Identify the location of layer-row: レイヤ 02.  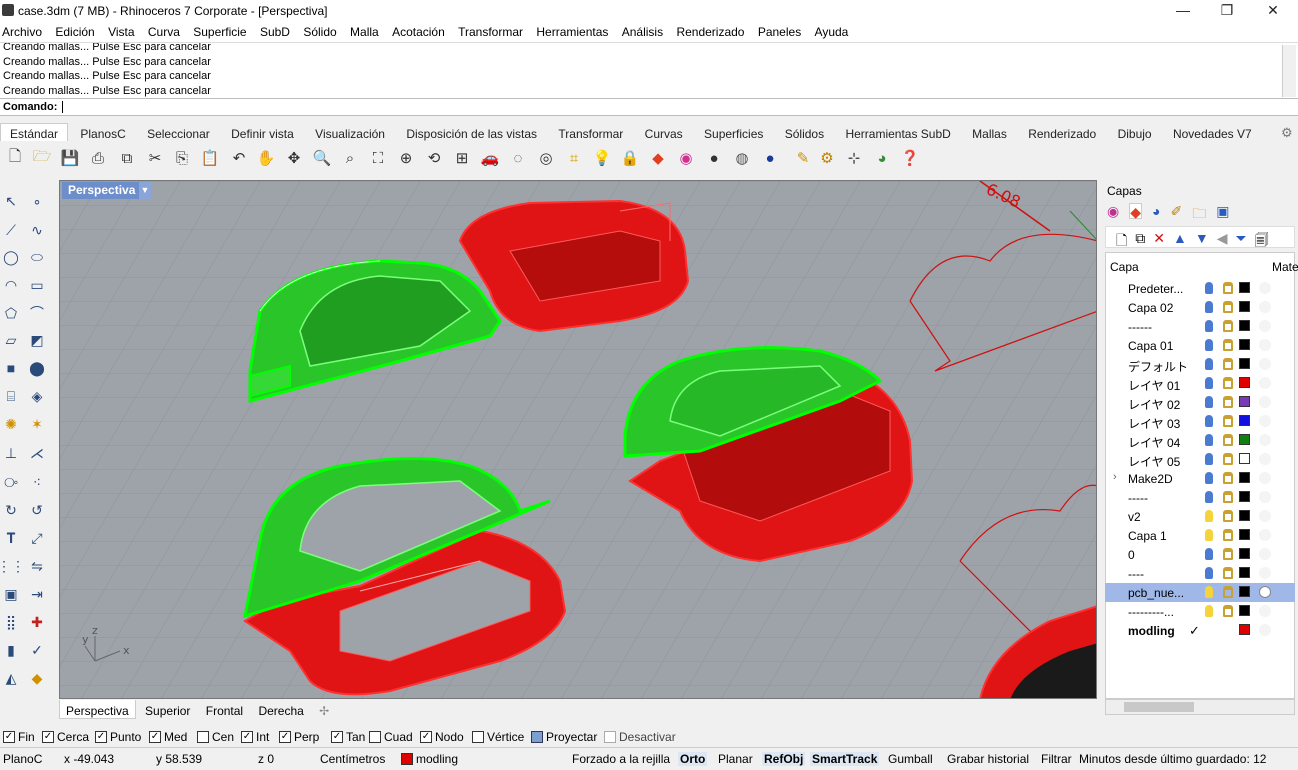
(1200, 402).